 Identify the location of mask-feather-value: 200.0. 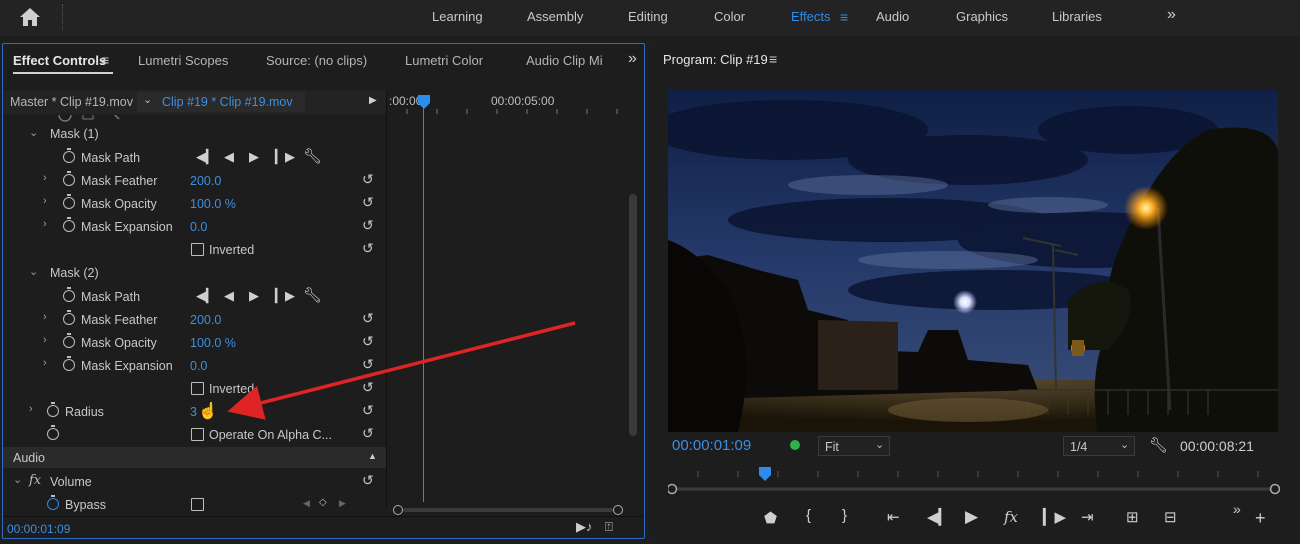
(205, 181).